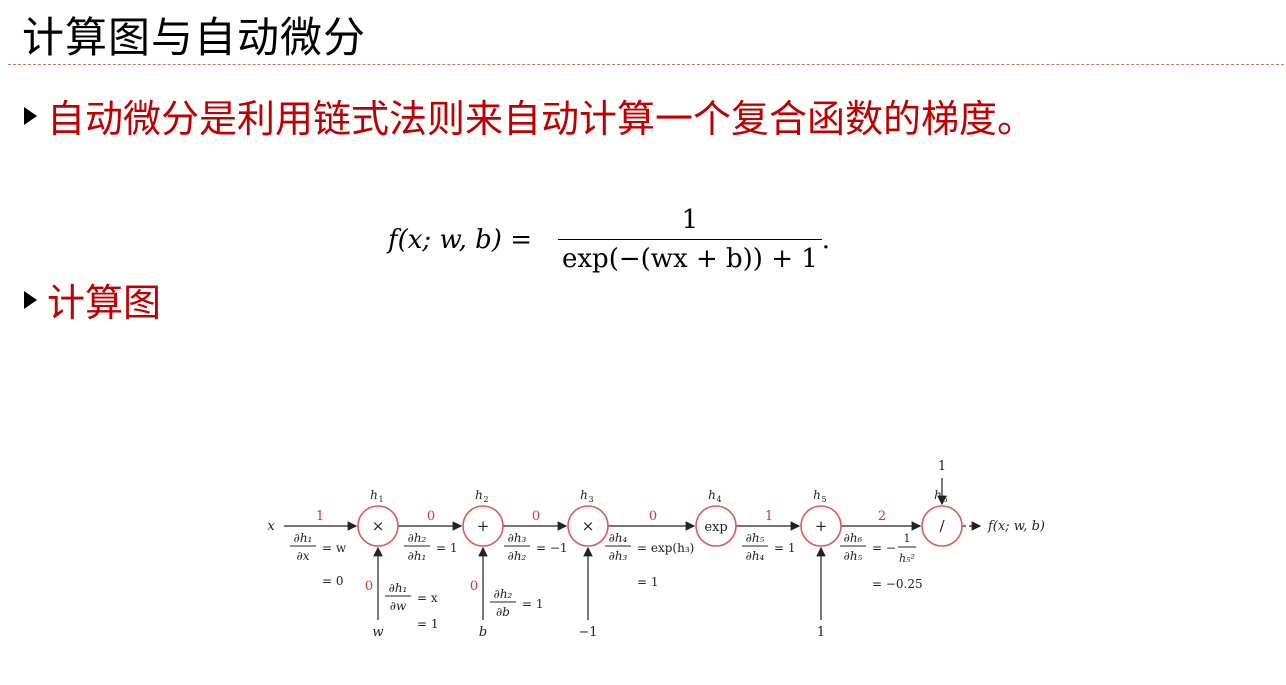 The height and width of the screenshot is (685, 1286). What do you see at coordinates (334, 548) in the screenshot?
I see `deriv-h1-x-eq: = w` at bounding box center [334, 548].